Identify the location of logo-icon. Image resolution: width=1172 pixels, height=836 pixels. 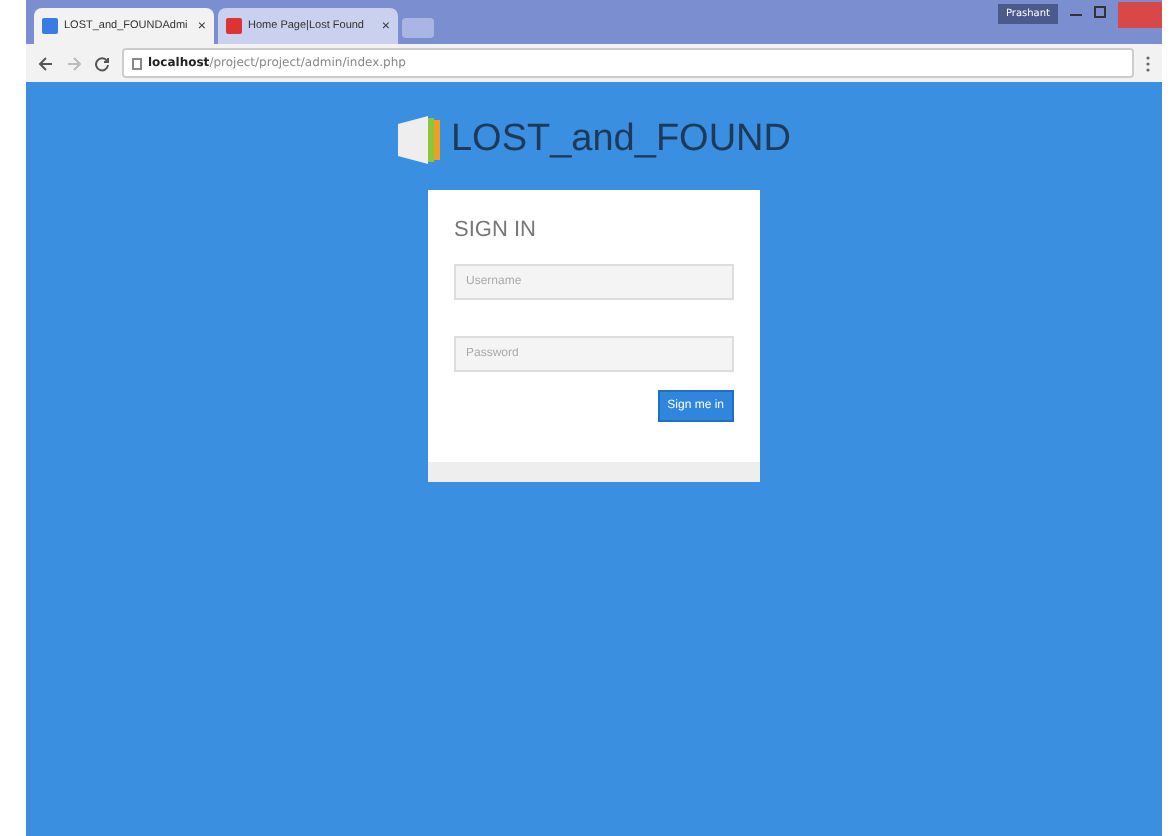
(420, 140).